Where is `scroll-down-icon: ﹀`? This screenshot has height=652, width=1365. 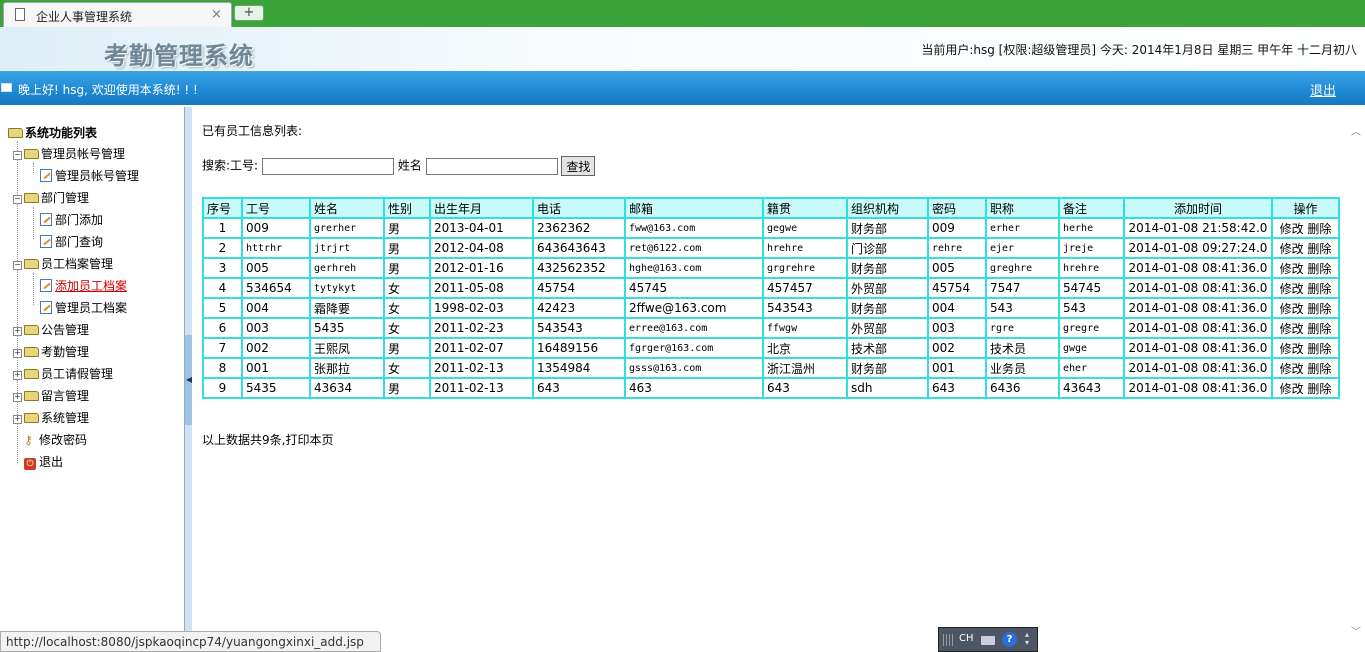
scroll-down-icon: ﹀ is located at coordinates (1356, 630).